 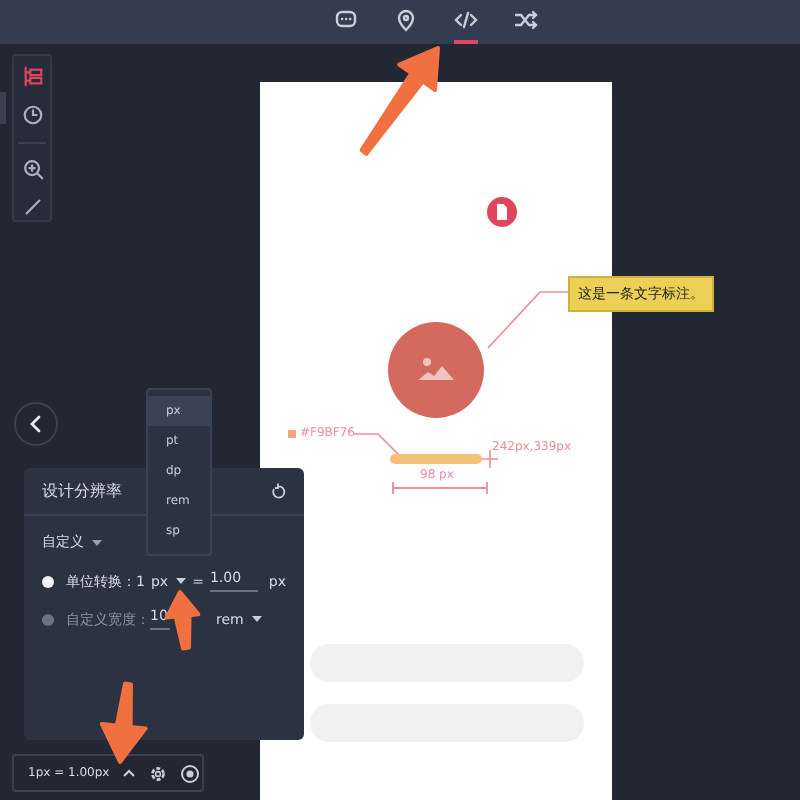 I want to click on image-placeholder-icon, so click(x=436, y=370).